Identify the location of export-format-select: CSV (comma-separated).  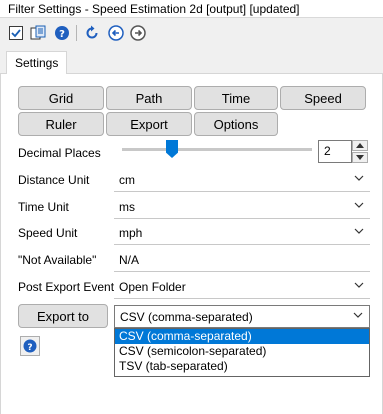
(242, 316).